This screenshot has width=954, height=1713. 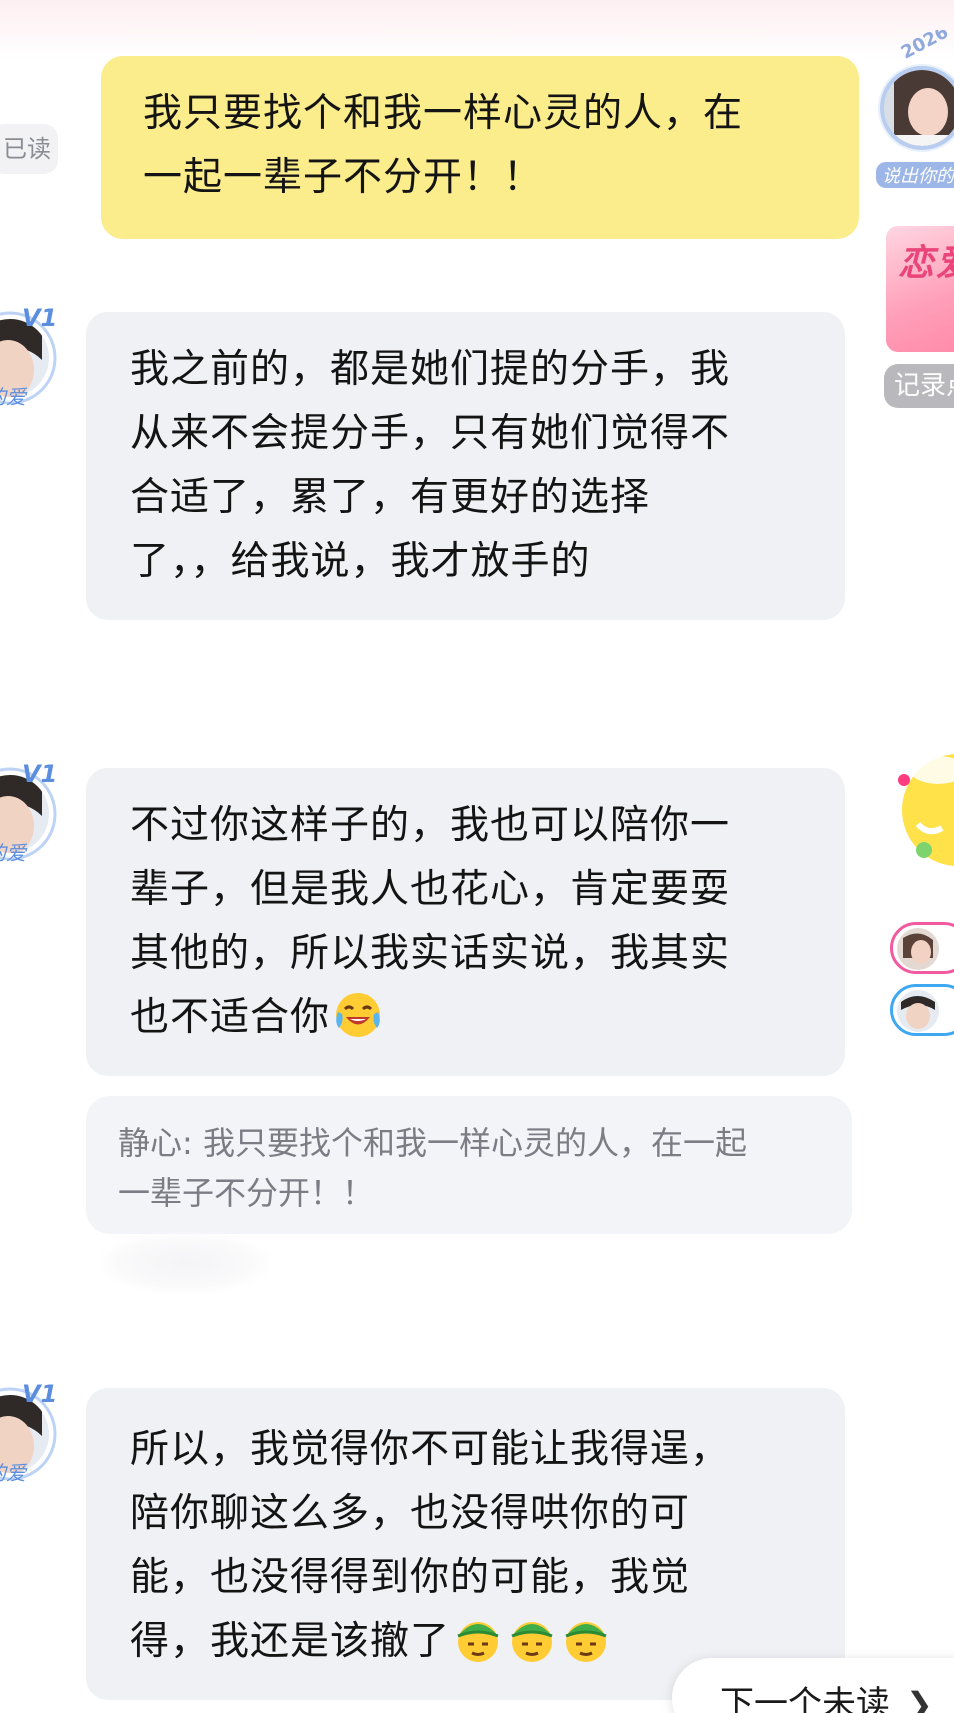 What do you see at coordinates (805, 1698) in the screenshot?
I see `next-unread-label: 下一个未读` at bounding box center [805, 1698].